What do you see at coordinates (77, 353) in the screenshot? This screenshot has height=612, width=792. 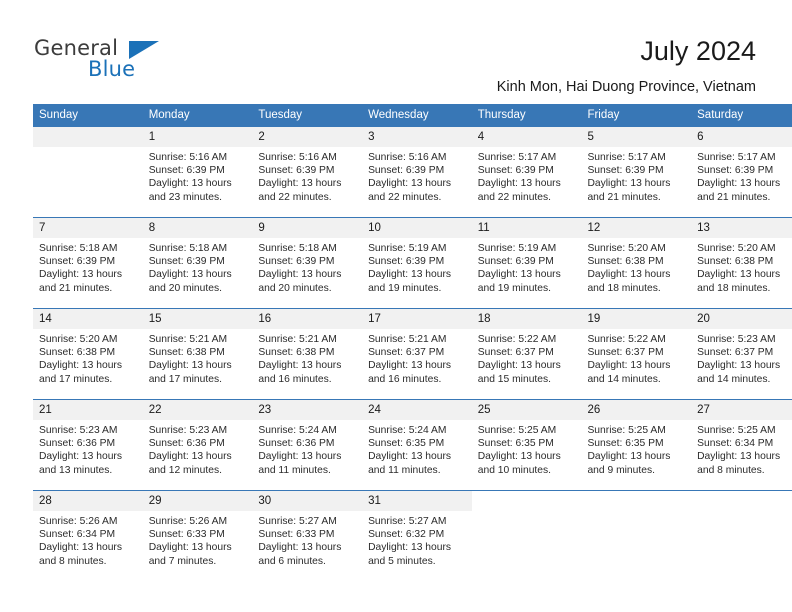 I see `sunset-time: Sunset: 6:38 PM` at bounding box center [77, 353].